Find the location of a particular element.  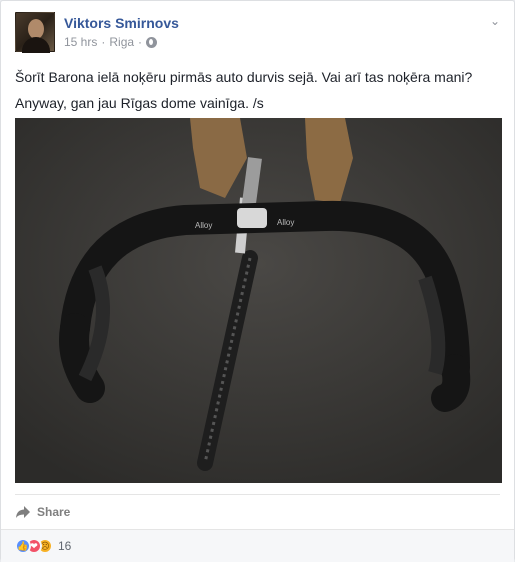

avatar is located at coordinates (35, 32).